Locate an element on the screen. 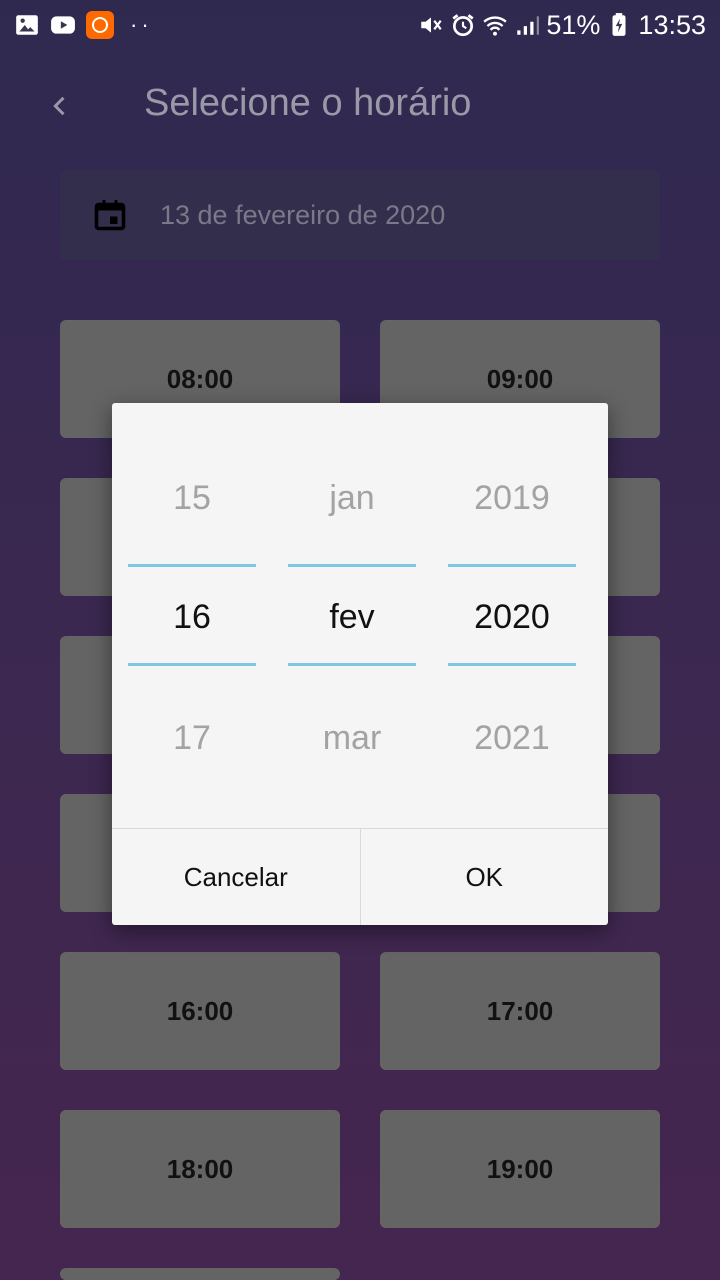  month-picker: jan fev mar is located at coordinates (352, 615).